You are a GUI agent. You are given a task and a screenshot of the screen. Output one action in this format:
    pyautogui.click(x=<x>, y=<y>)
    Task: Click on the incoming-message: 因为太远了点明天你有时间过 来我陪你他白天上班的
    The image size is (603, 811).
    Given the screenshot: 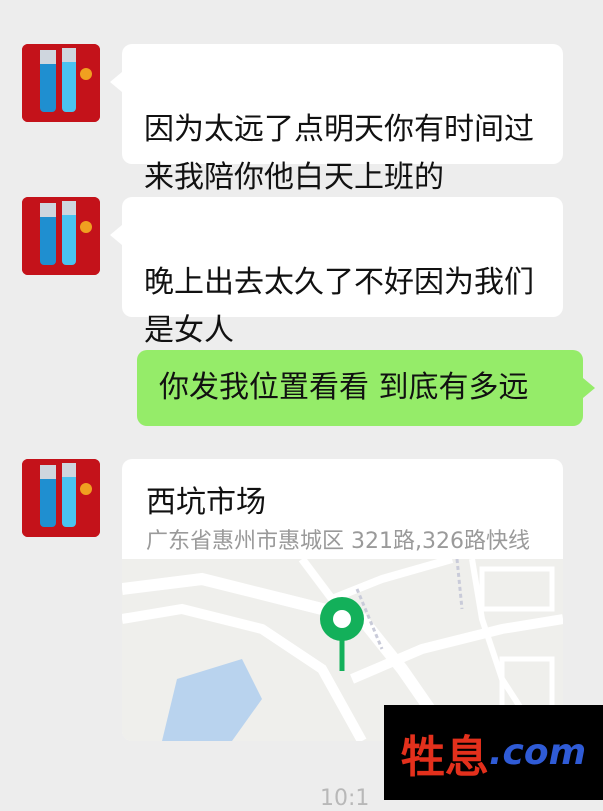 What is the action you would take?
    pyautogui.click(x=336, y=119)
    